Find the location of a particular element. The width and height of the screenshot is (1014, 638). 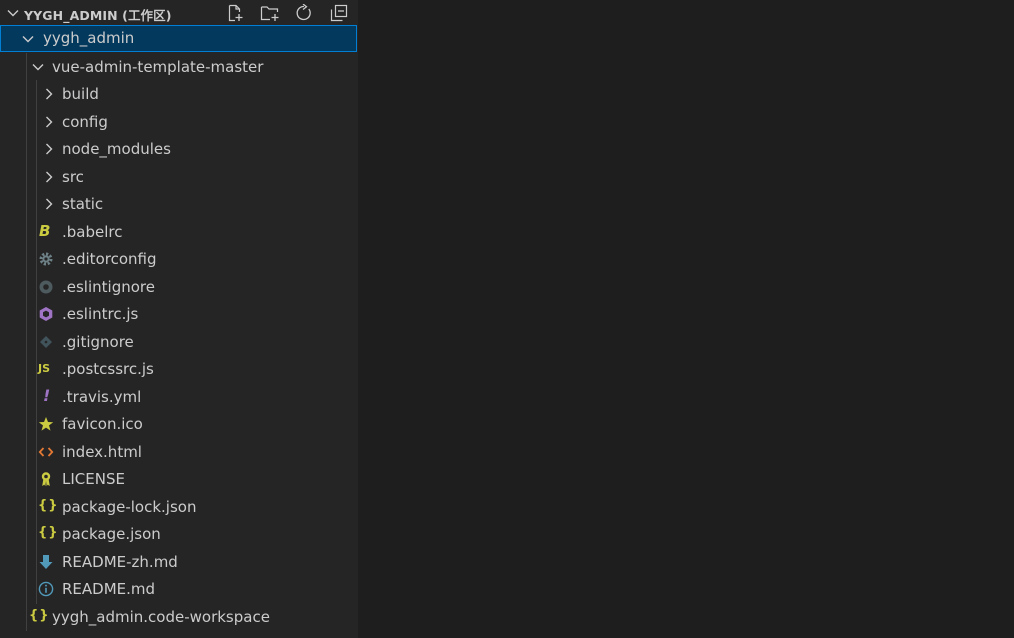

tree-item-workspace-file: {} yygh_admin.code-workspace is located at coordinates (179, 617).